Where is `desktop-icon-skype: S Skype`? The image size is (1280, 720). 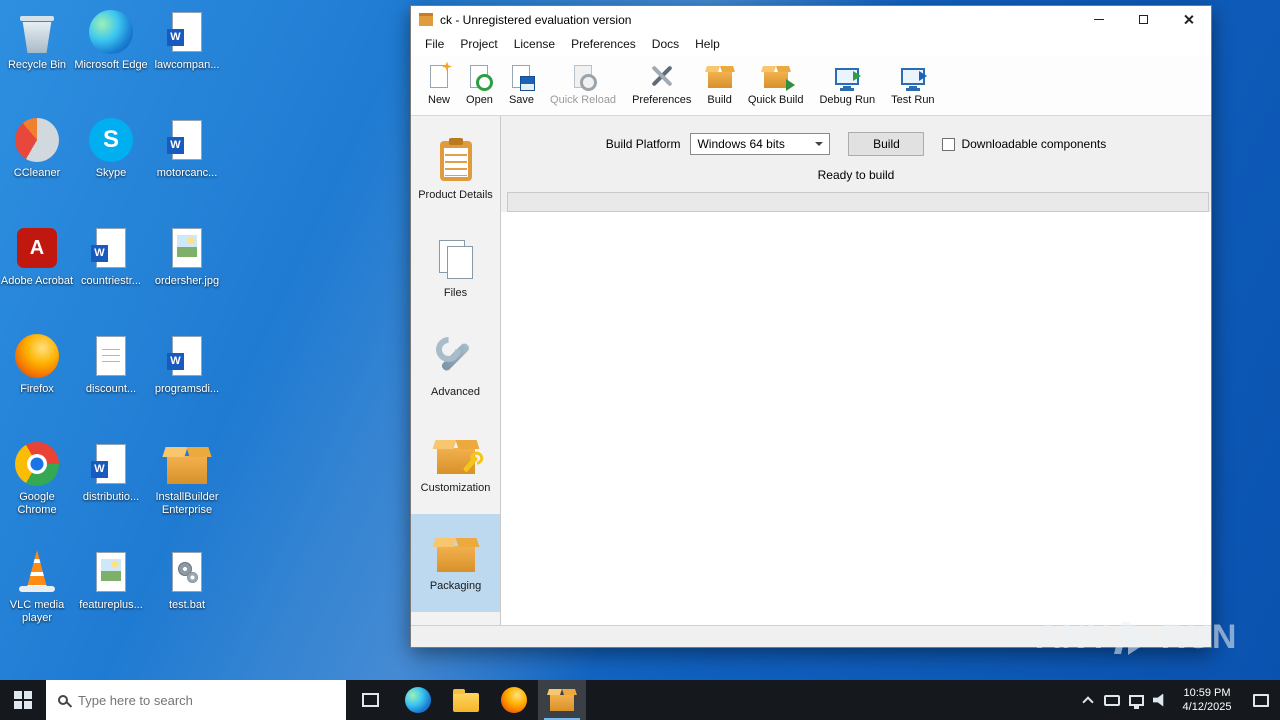
desktop-icon-skype: S Skype is located at coordinates (111, 148).